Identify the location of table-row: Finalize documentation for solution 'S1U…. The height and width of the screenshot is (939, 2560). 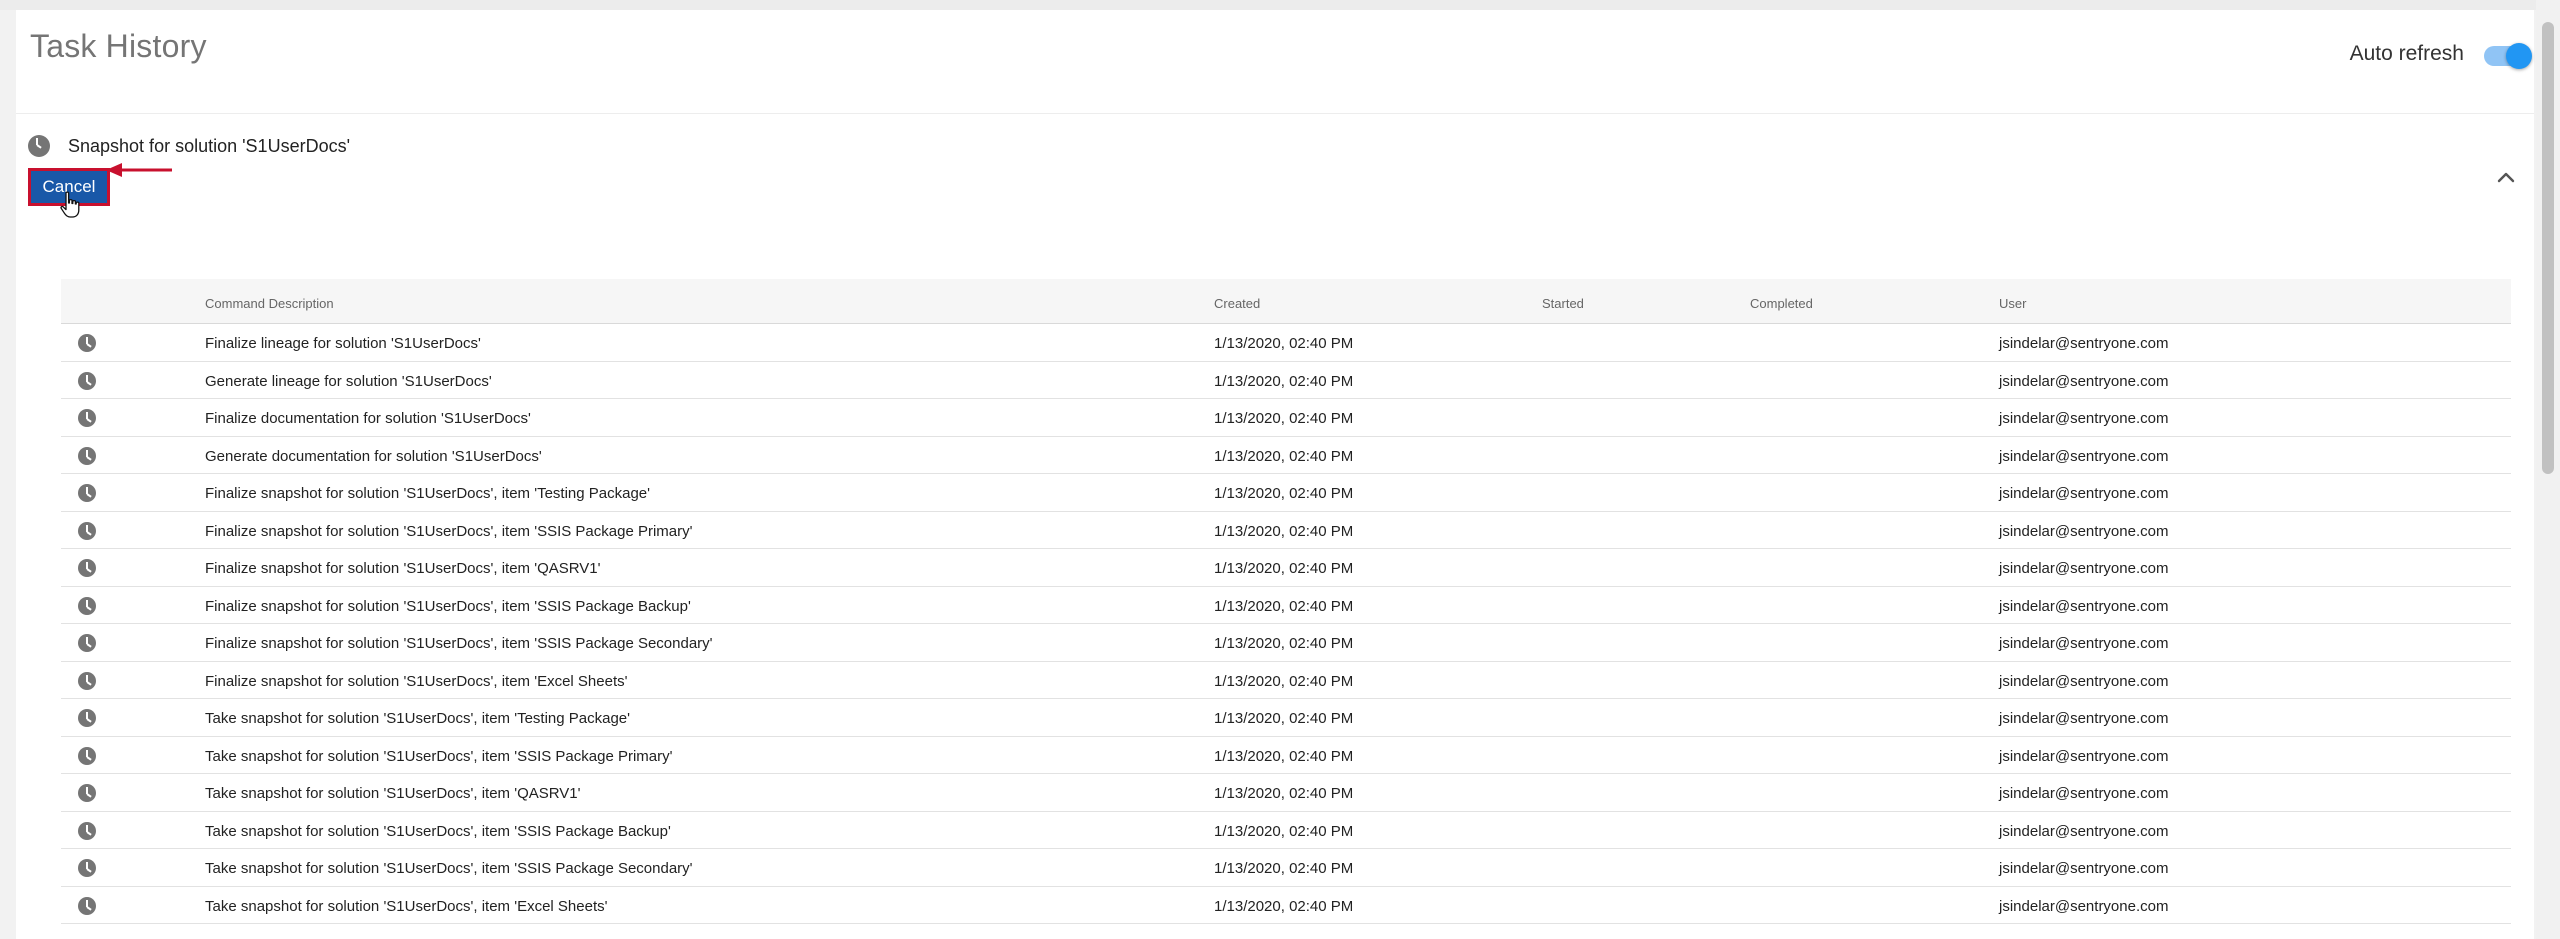
(1286, 418).